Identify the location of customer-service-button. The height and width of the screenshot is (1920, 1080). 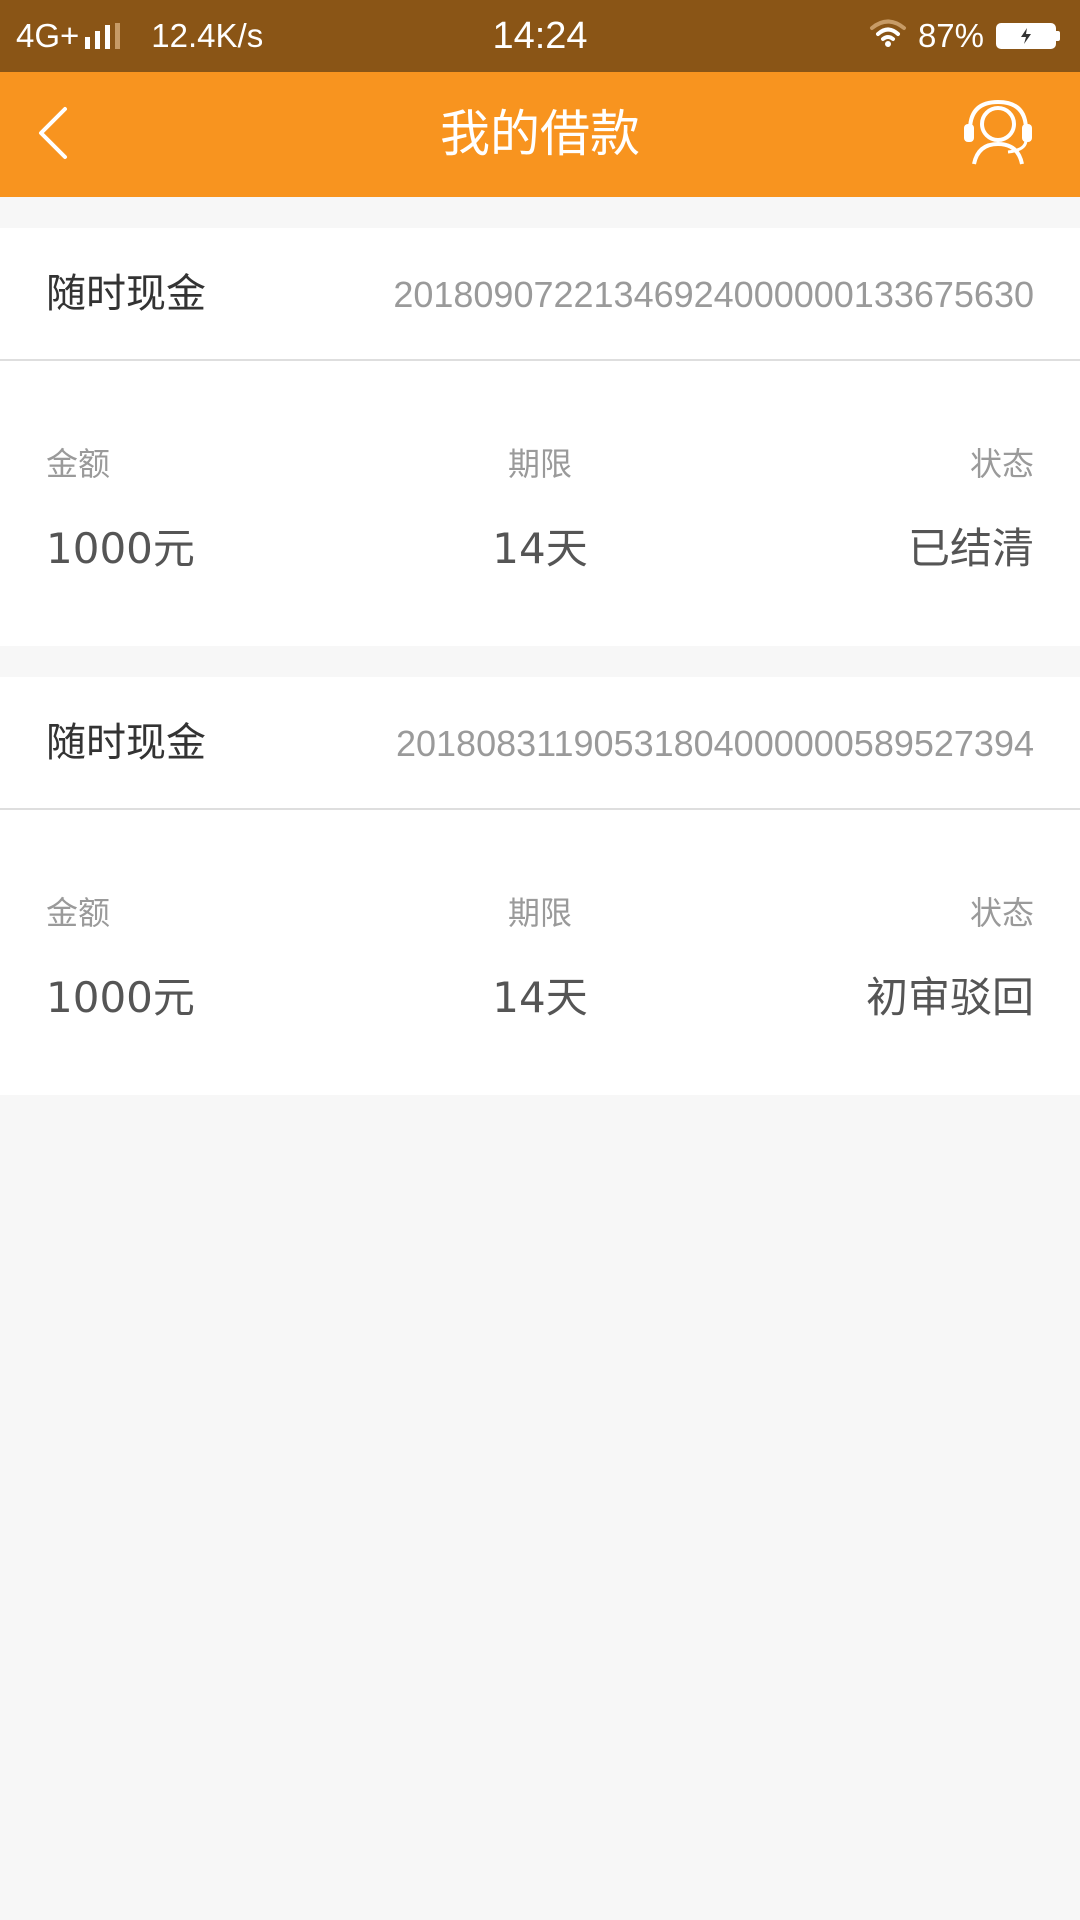
(998, 134).